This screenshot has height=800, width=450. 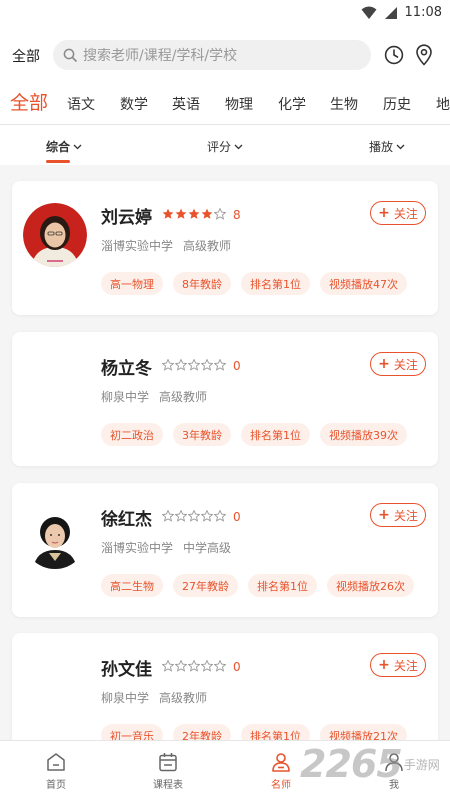 I want to click on tag-subject: 初一音乐, so click(x=132, y=732).